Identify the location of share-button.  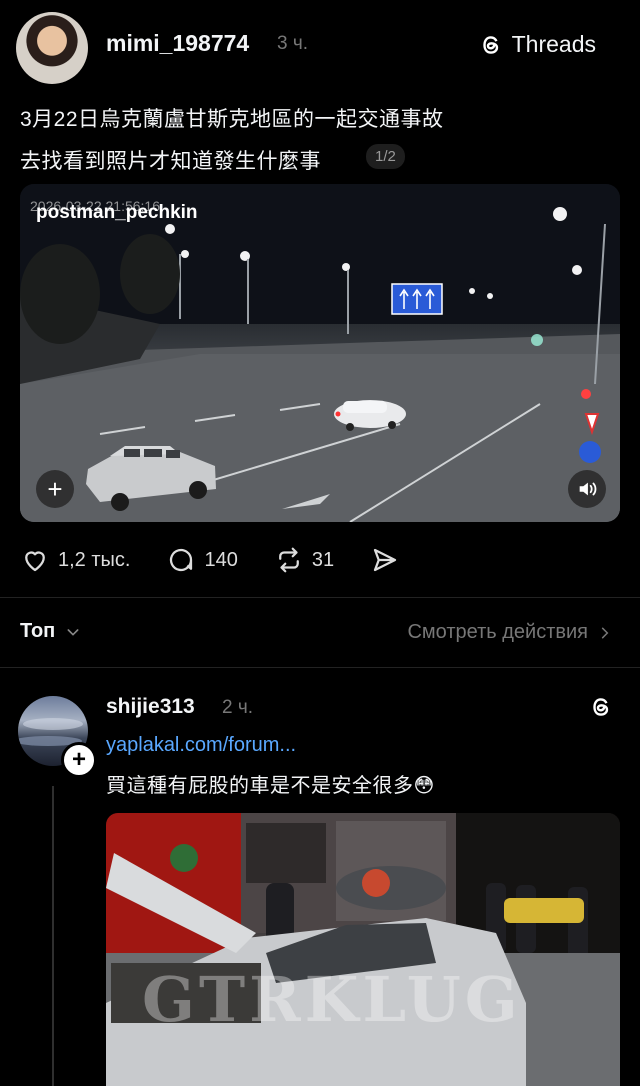
(385, 560).